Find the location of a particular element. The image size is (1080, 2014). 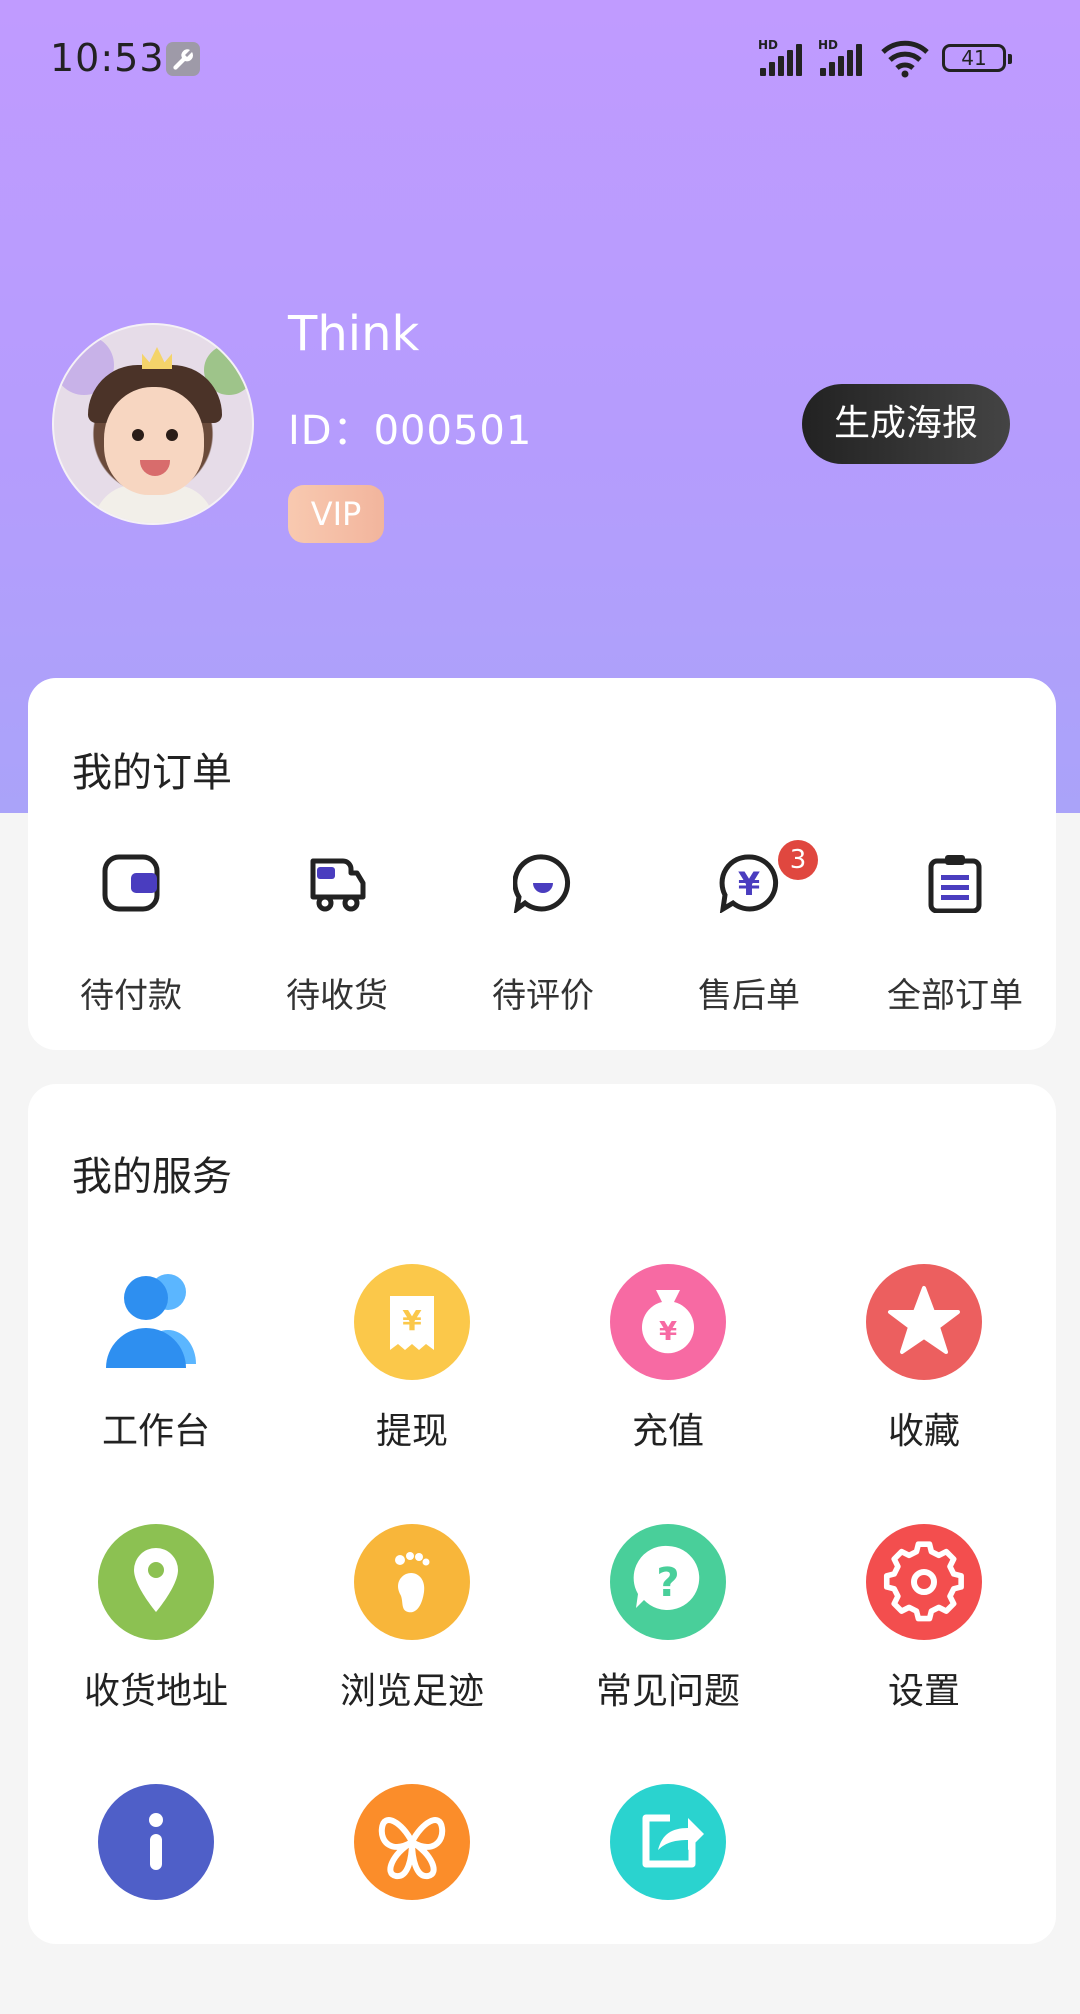

service-favorites: 收藏 is located at coordinates (924, 1379).